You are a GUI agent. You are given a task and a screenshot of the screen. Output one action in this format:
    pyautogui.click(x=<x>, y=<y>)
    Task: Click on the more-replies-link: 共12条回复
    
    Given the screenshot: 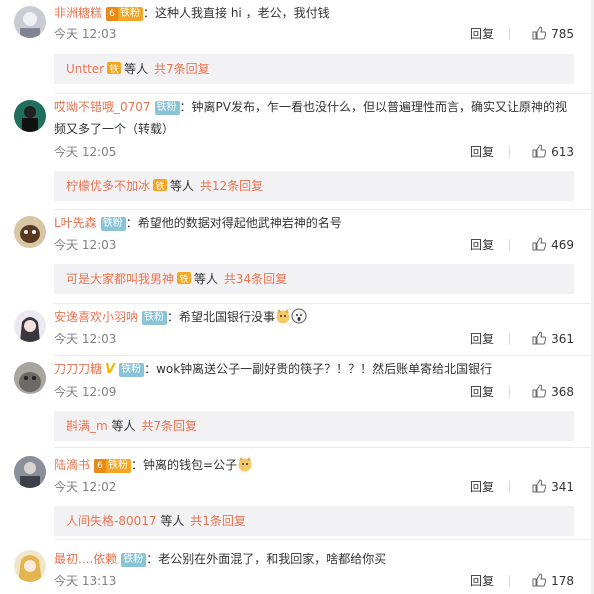 What is the action you would take?
    pyautogui.click(x=231, y=186)
    